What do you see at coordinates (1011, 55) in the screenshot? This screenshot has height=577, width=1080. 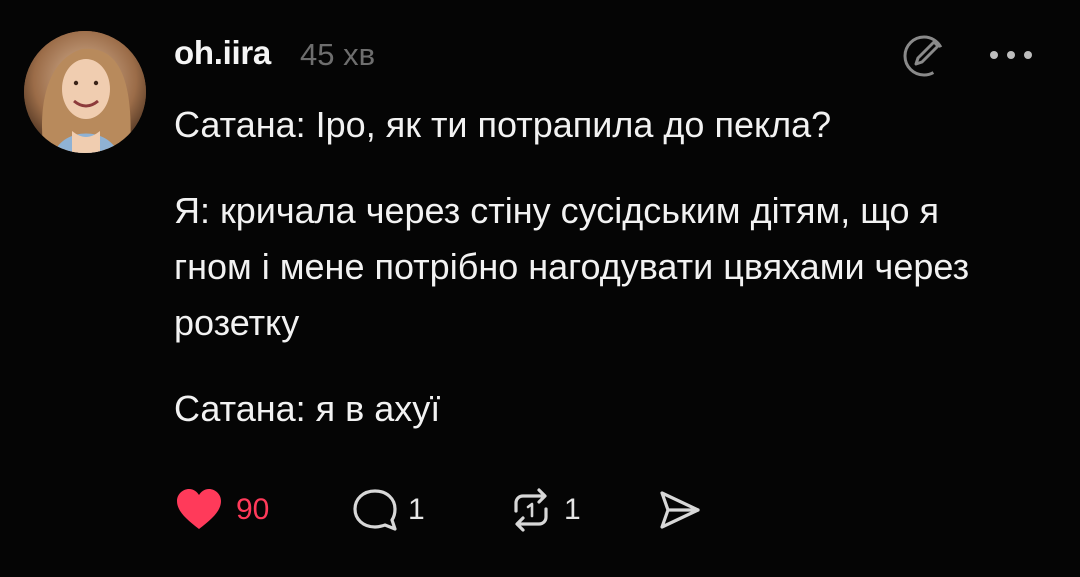 I see `more-dots-icon` at bounding box center [1011, 55].